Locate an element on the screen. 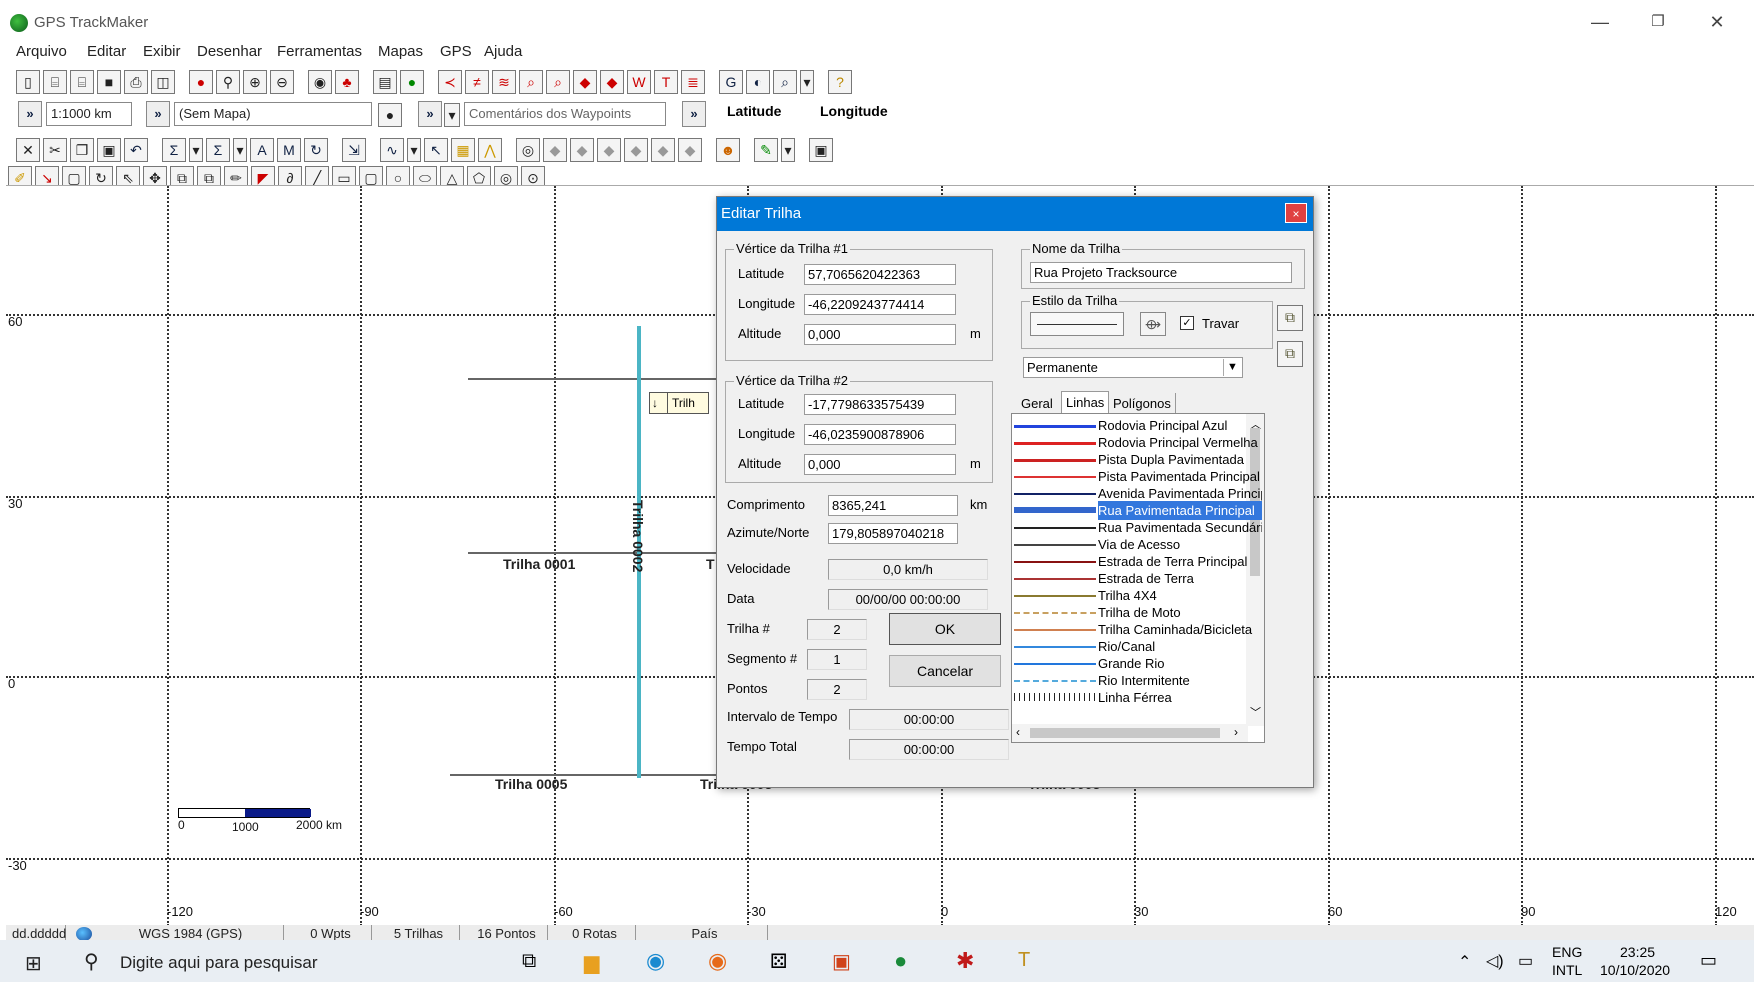 The image size is (1754, 982). length-field: 8365,241 is located at coordinates (893, 505).